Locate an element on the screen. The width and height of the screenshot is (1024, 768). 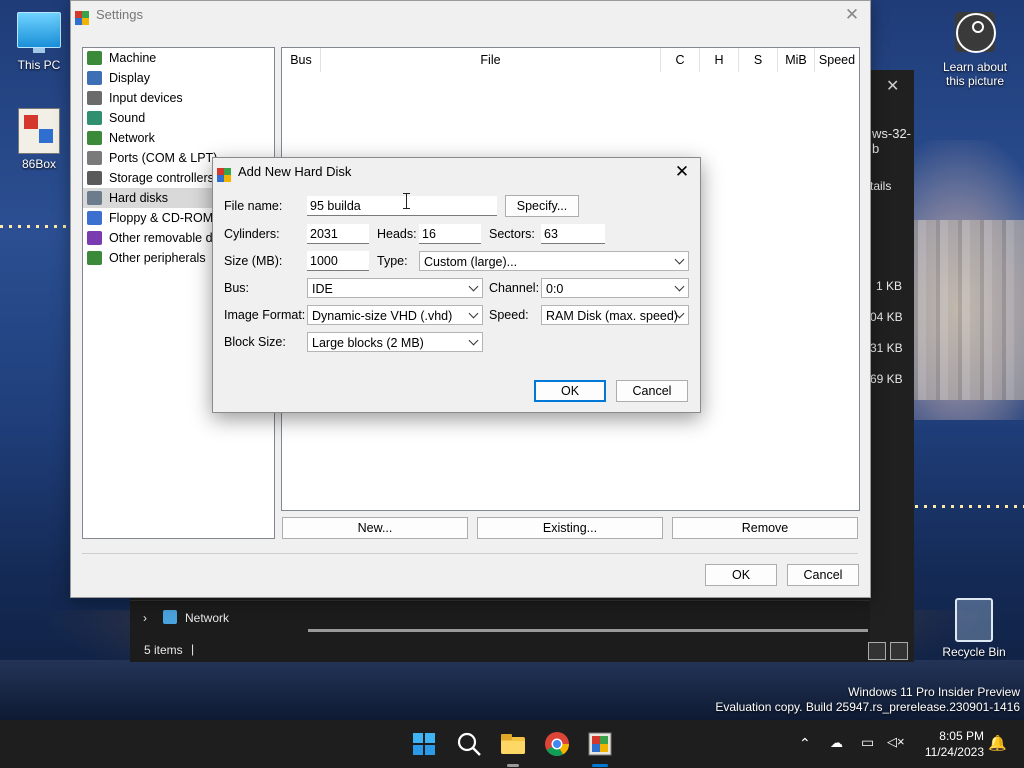
tree-item-label: Display is located at coordinates (129, 78).